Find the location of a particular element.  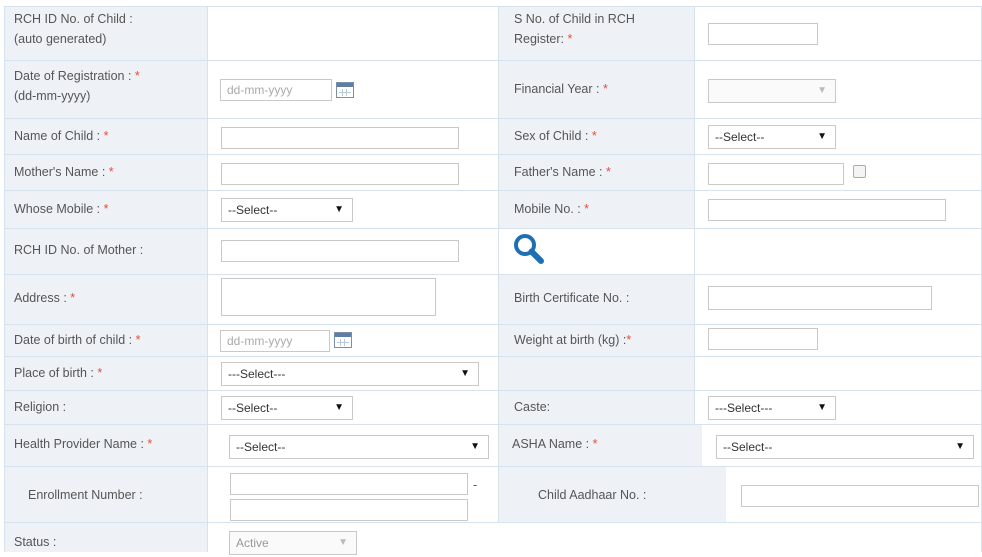

label-weight-birth: Weight at birth (kg) :* is located at coordinates (573, 340).